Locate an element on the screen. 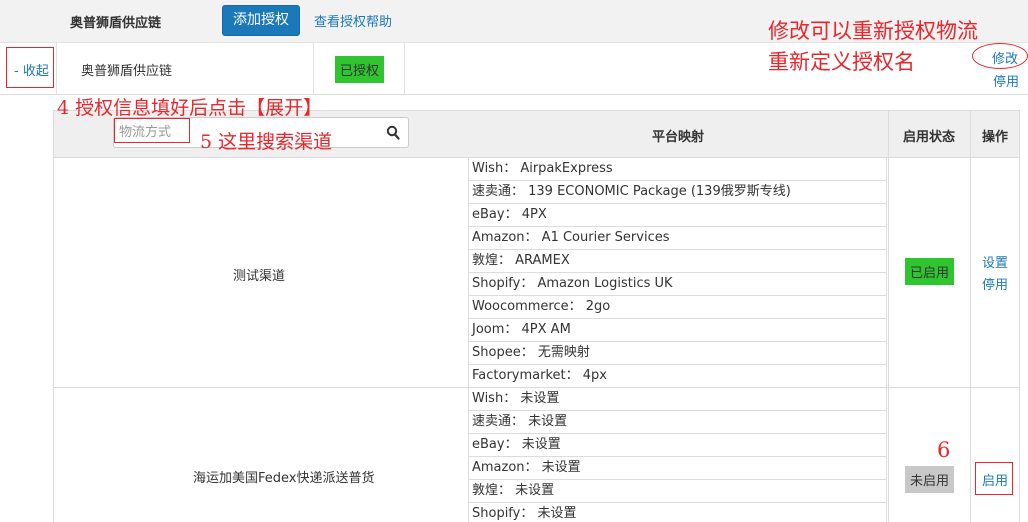  col-header-mapping: 平台映射 is located at coordinates (678, 137).